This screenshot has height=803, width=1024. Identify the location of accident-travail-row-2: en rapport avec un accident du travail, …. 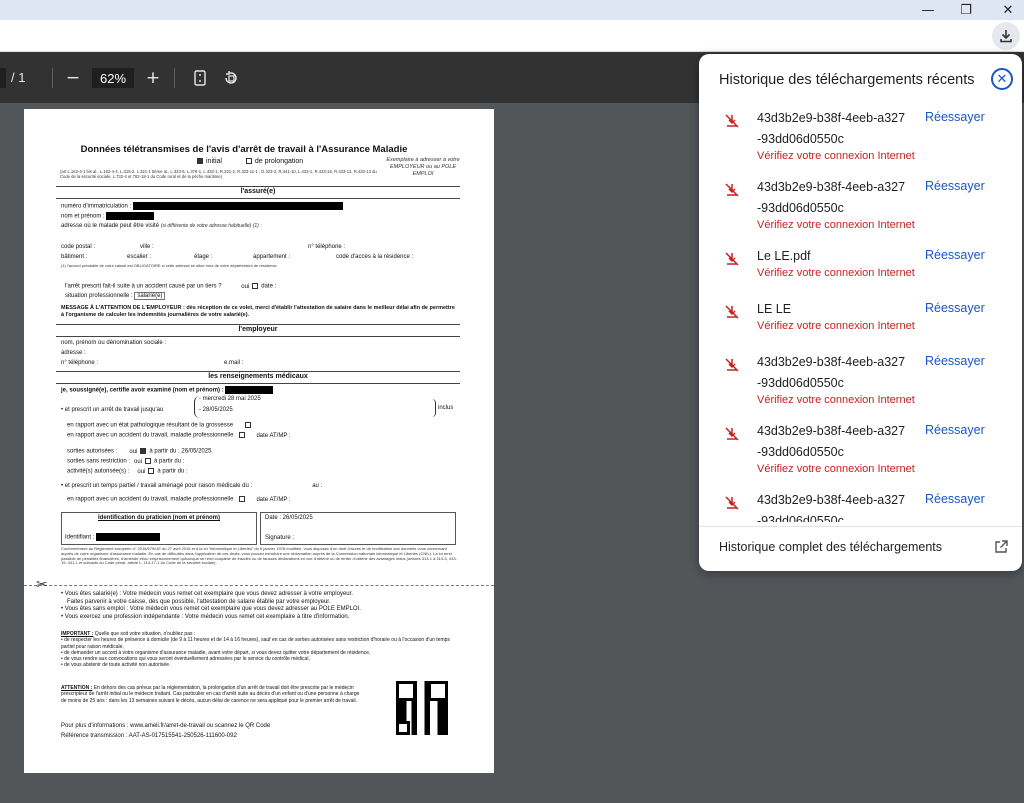
(179, 499).